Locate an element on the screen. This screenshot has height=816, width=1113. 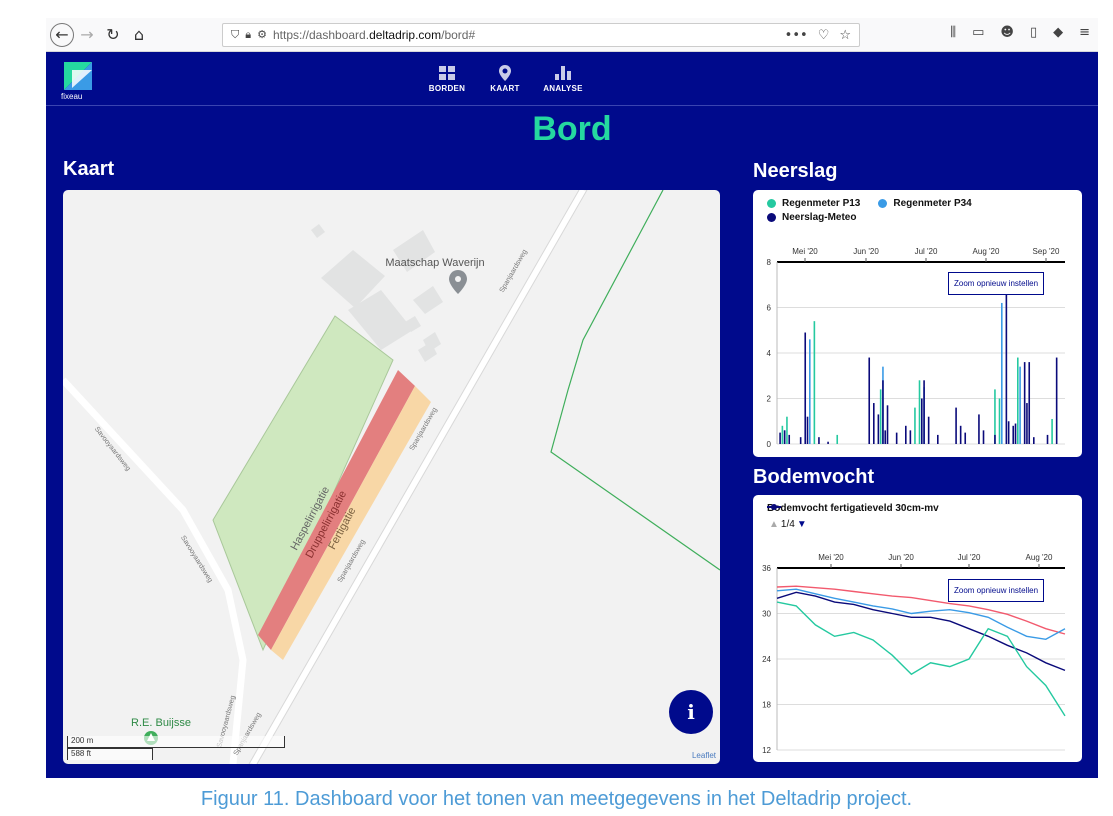
back-arrow-icon: ← is located at coordinates (62, 34).